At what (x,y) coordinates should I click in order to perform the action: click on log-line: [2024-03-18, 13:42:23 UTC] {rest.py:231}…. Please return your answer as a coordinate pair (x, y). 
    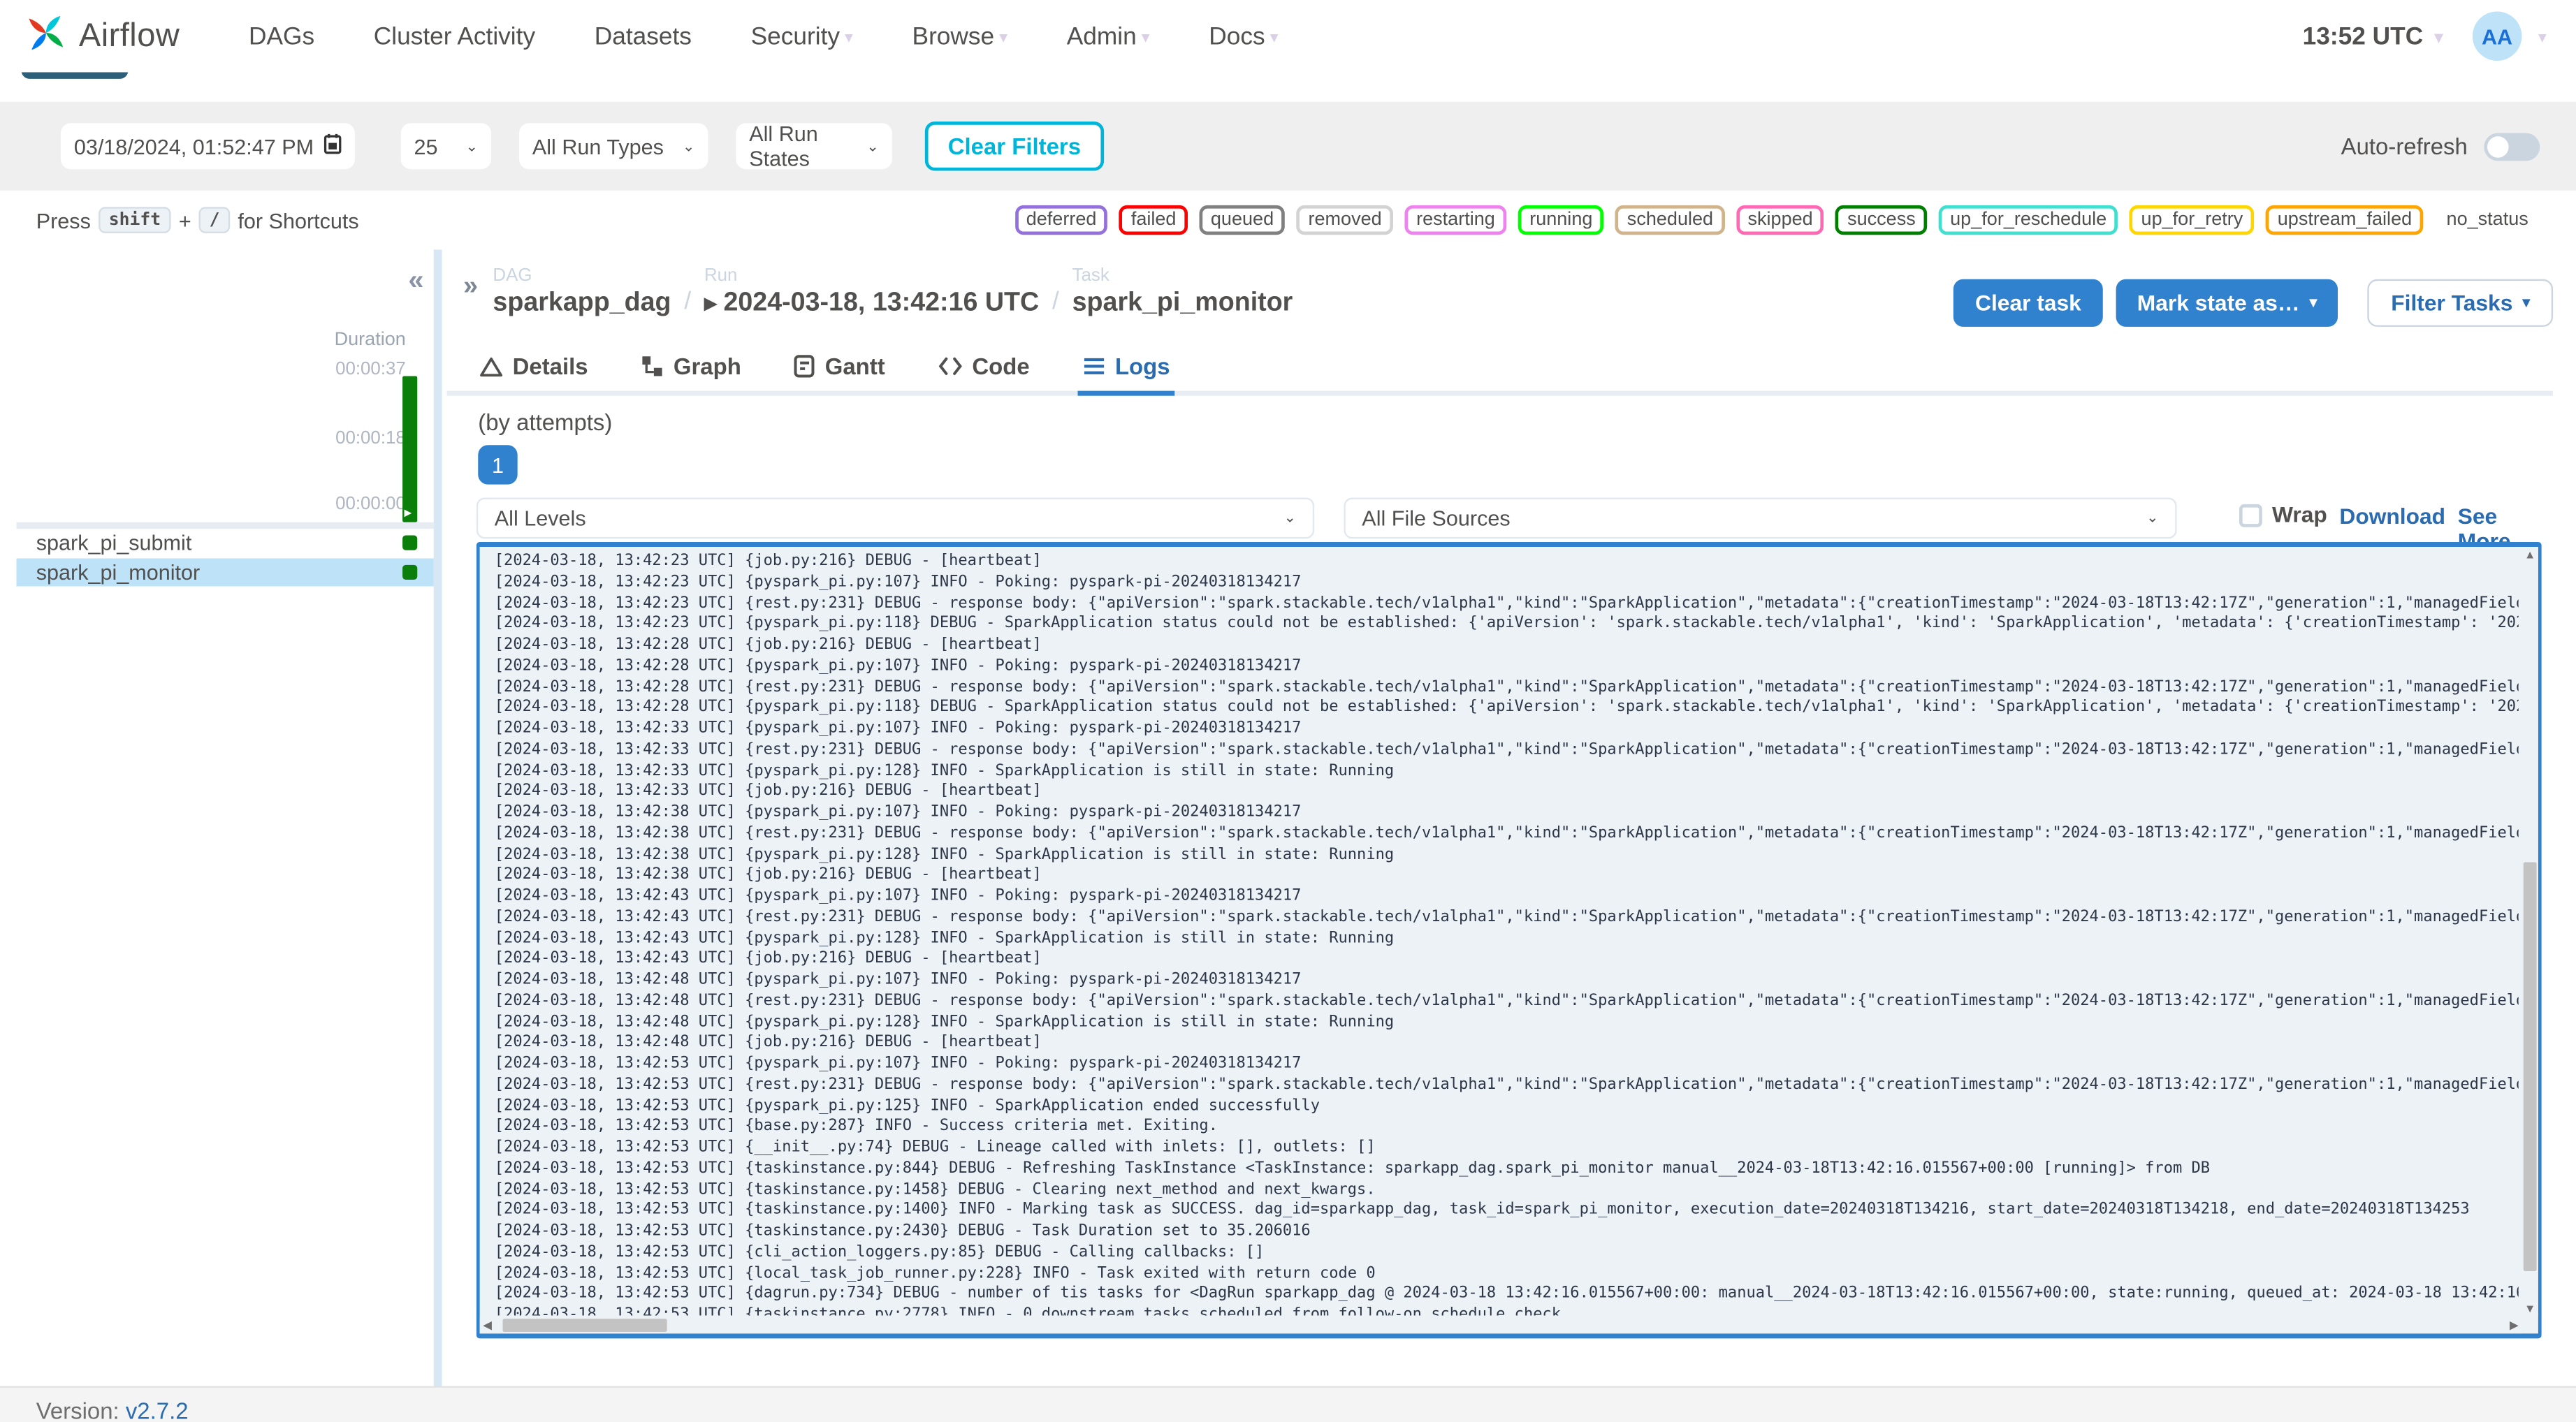
    Looking at the image, I should click on (1506, 603).